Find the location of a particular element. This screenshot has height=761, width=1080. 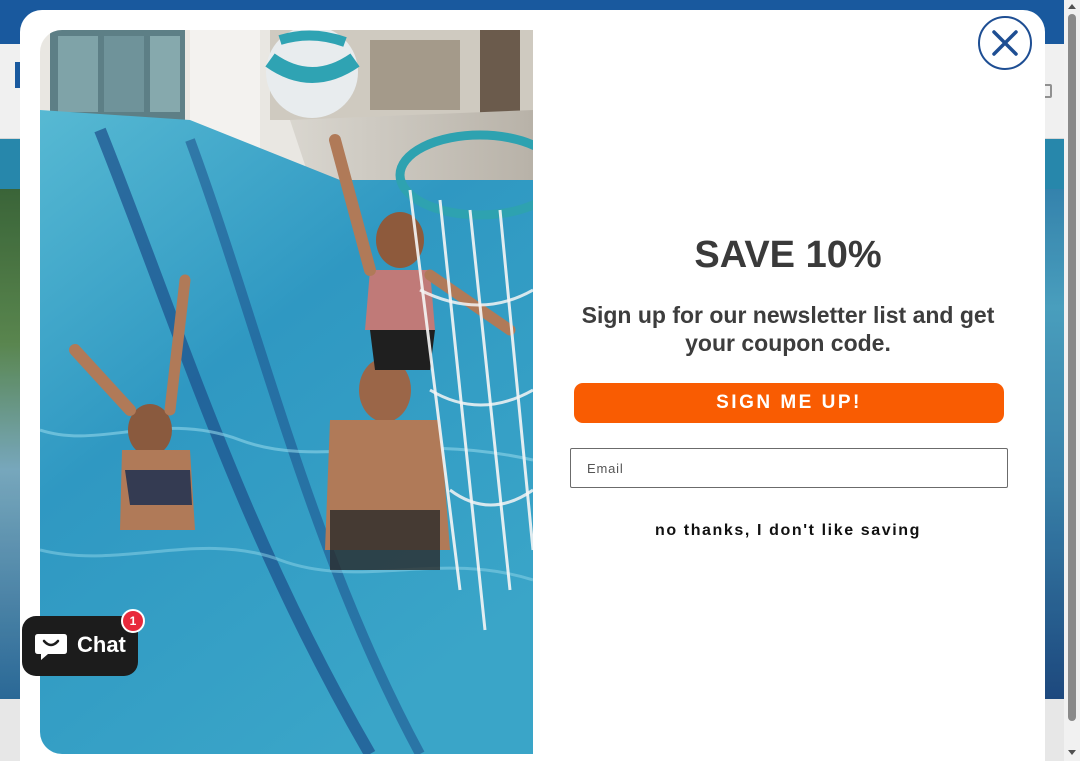

chat-bubble-icon is located at coordinates (51, 647).